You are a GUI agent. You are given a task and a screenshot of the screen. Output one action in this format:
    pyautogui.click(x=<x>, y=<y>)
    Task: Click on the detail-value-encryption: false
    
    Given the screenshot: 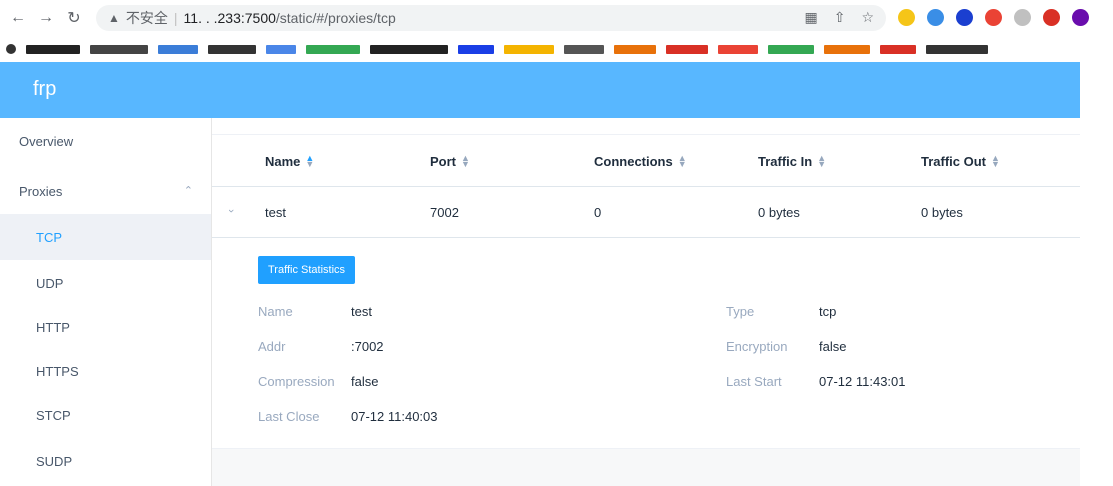 What is the action you would take?
    pyautogui.click(x=833, y=346)
    